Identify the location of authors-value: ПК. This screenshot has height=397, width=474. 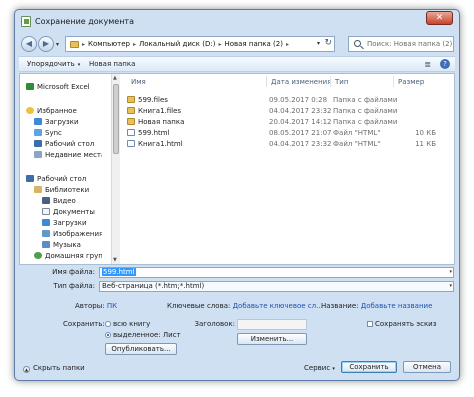
(112, 306).